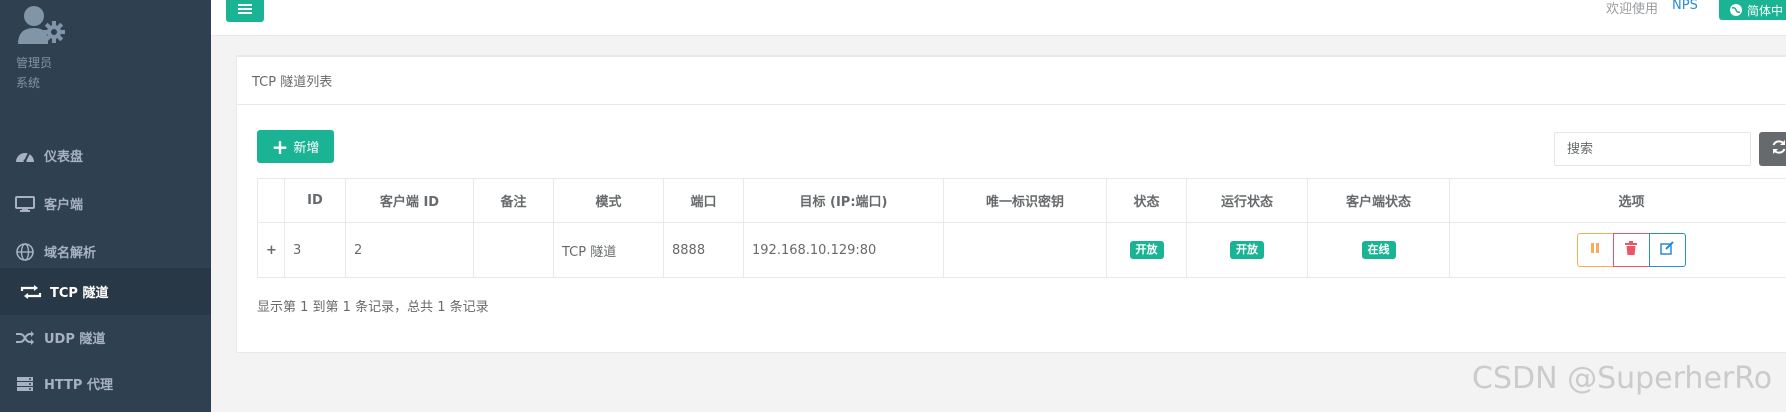 The height and width of the screenshot is (412, 1786). Describe the element at coordinates (409, 200) in the screenshot. I see `table-header: 客户端 ID` at that location.